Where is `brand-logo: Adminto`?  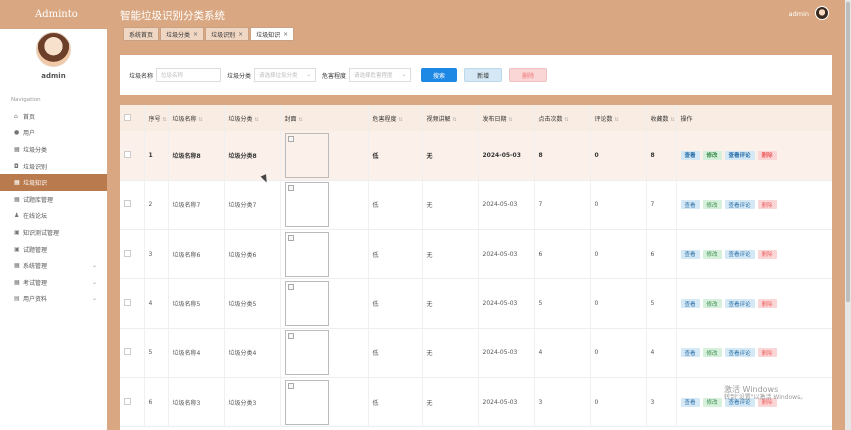 brand-logo: Adminto is located at coordinates (56, 14).